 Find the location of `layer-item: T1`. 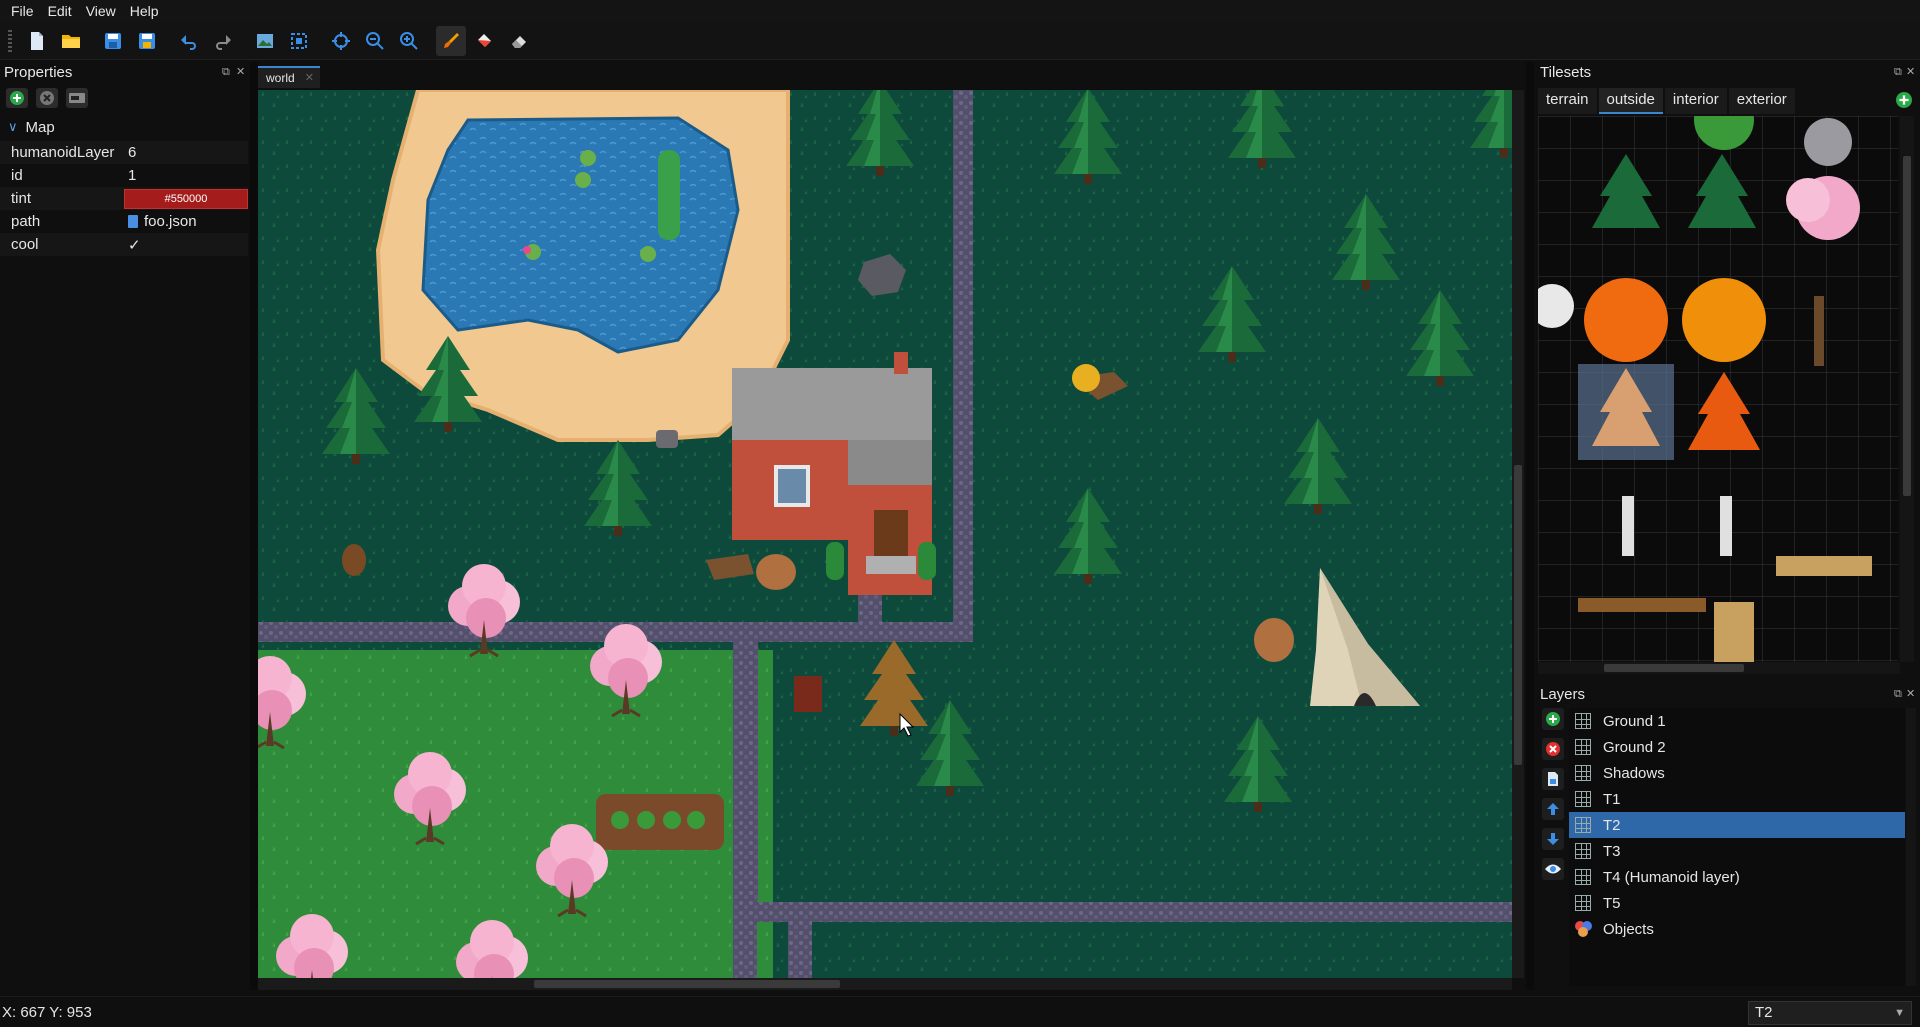

layer-item: T1 is located at coordinates (1737, 799).